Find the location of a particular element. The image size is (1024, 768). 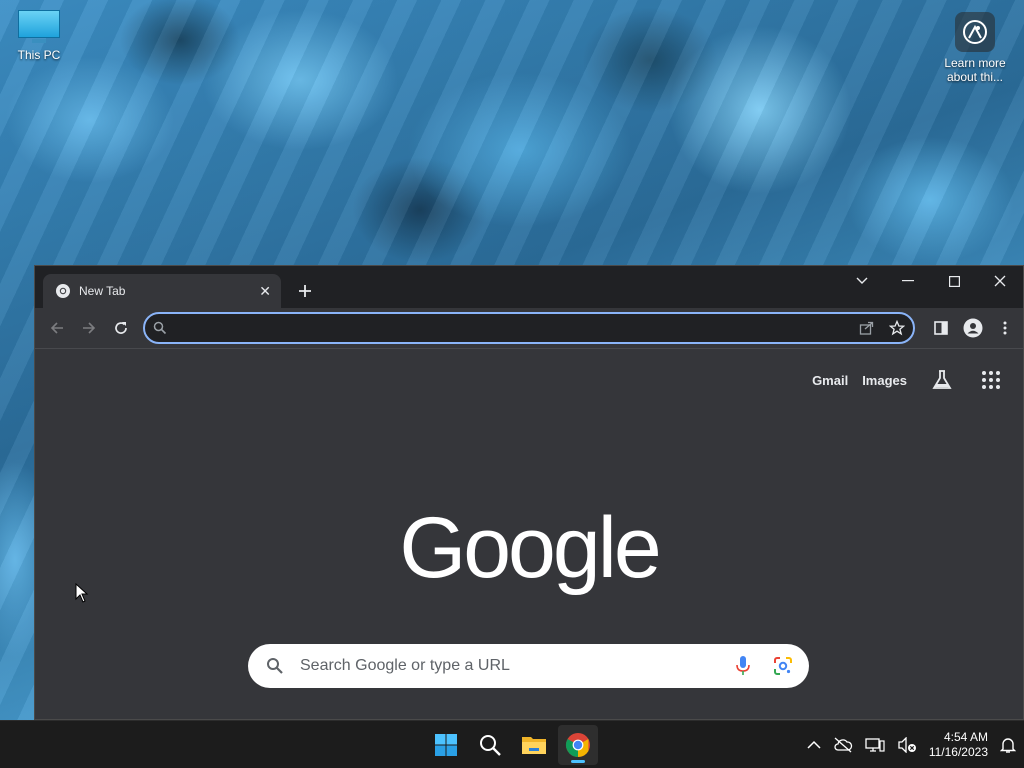

taskbar-search-button is located at coordinates (490, 745).